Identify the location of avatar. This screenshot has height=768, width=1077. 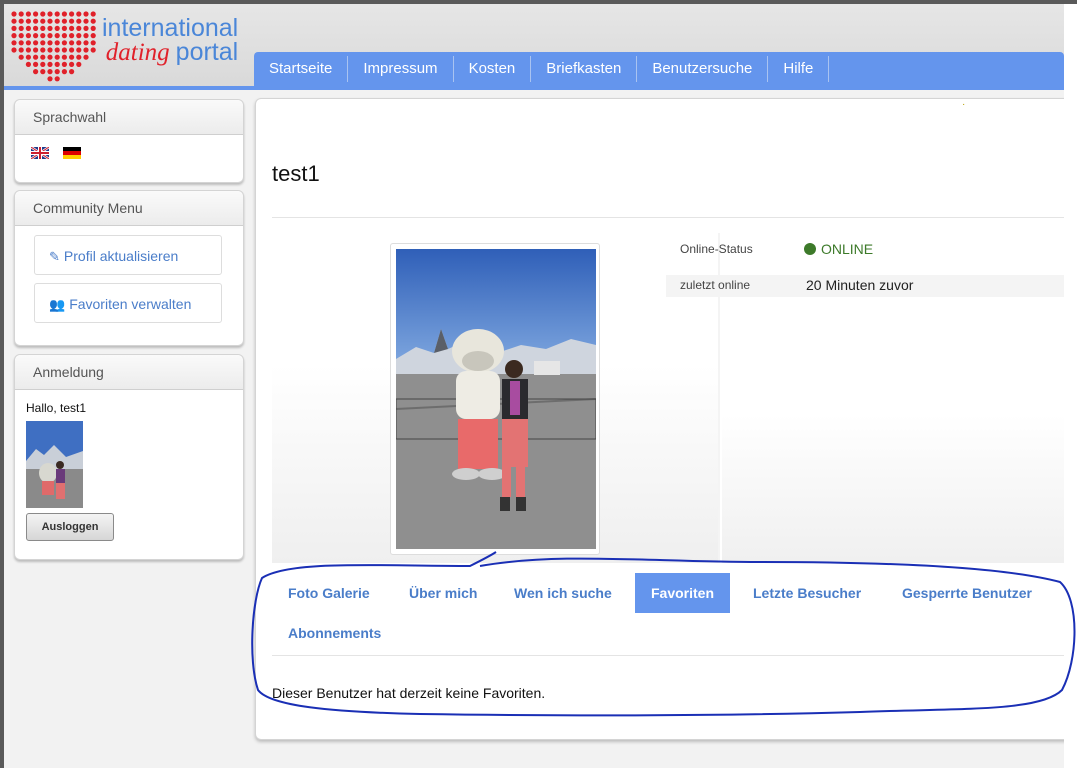
(54, 464).